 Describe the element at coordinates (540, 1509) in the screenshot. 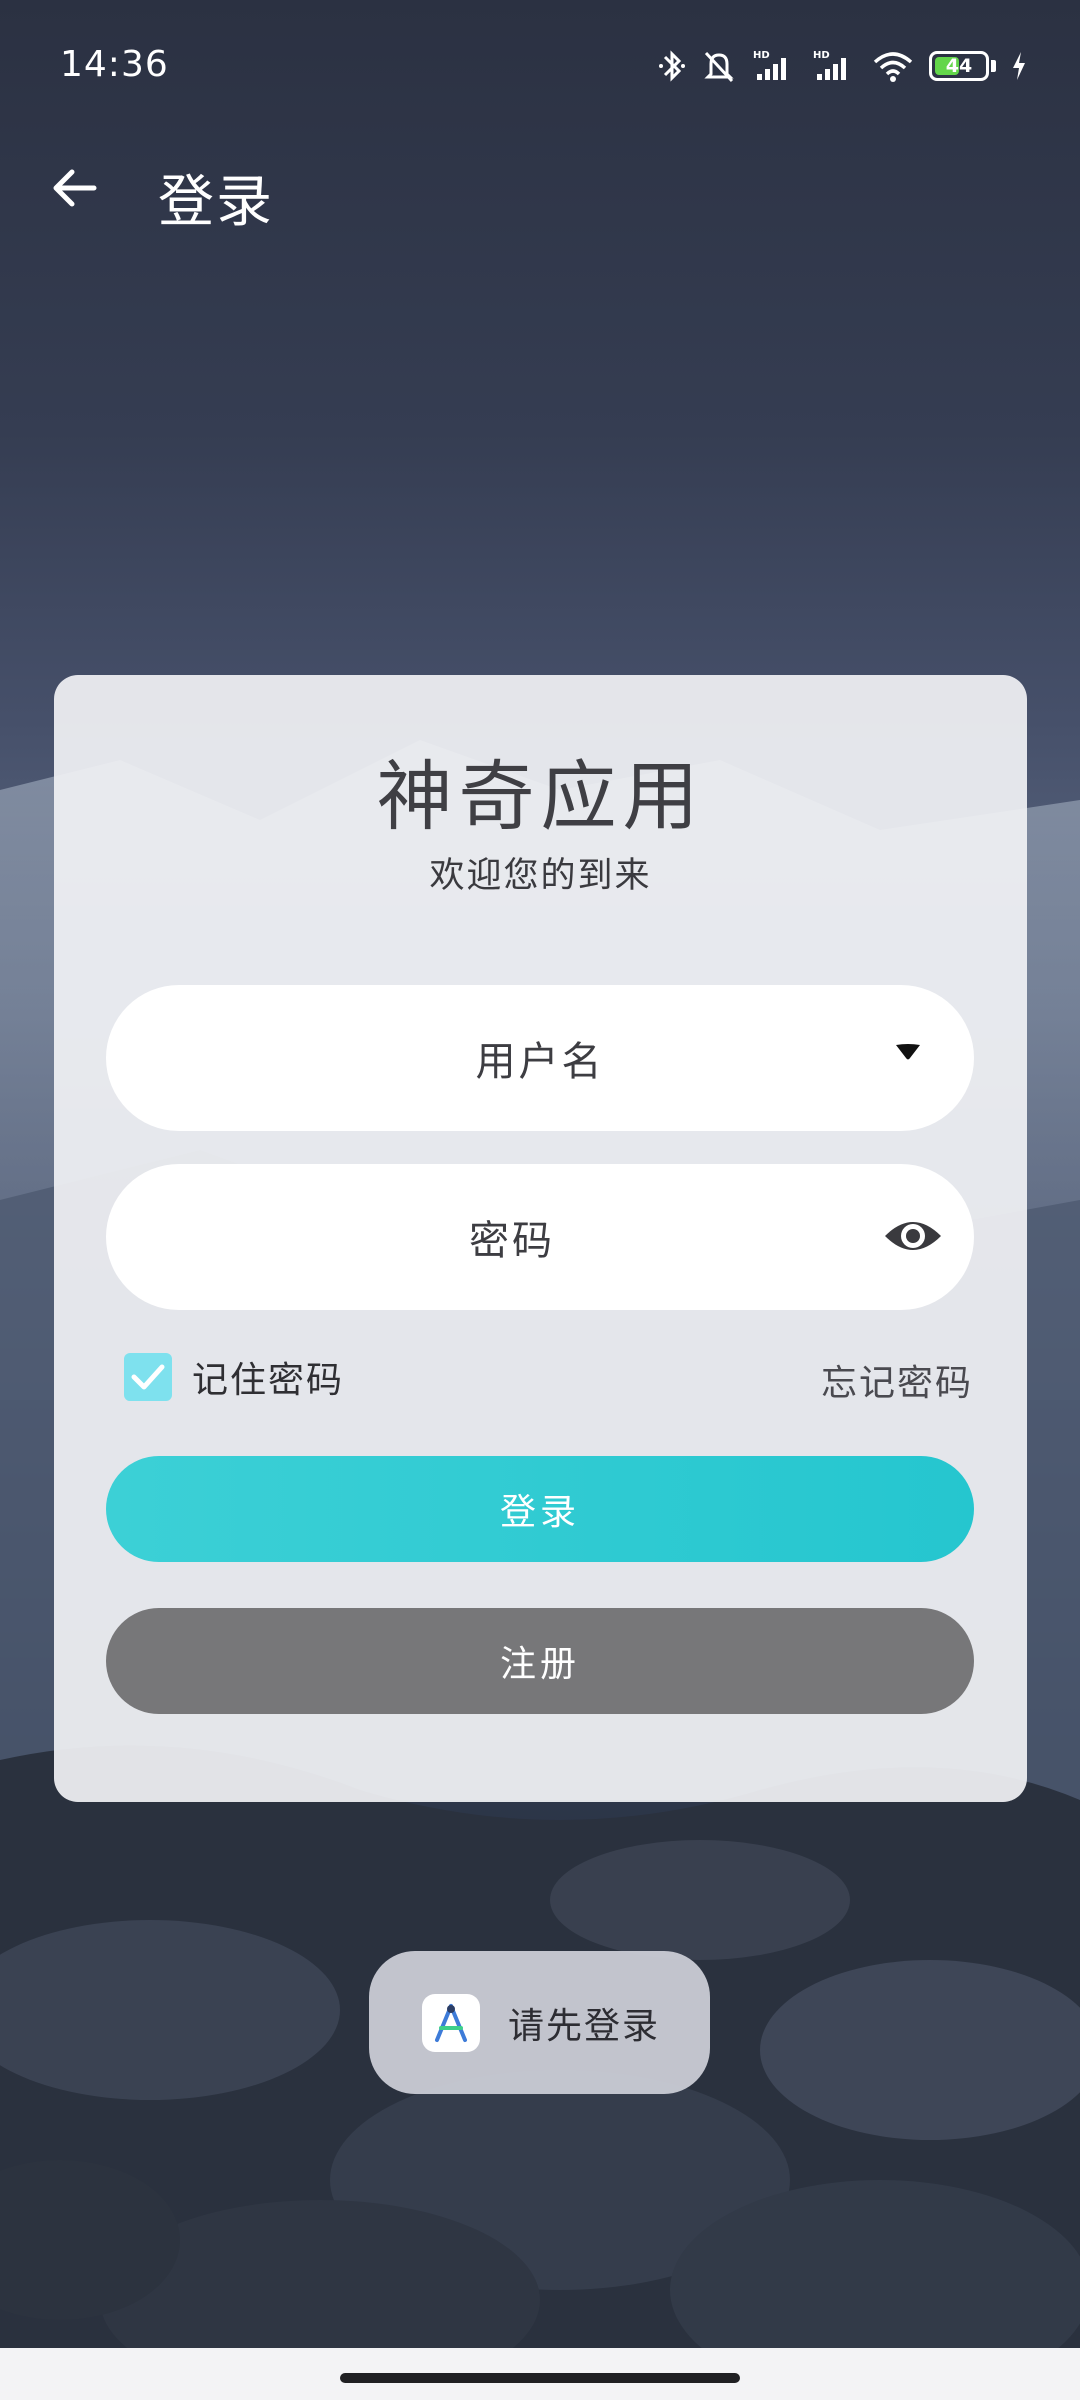

I see `login-button: 登录` at that location.